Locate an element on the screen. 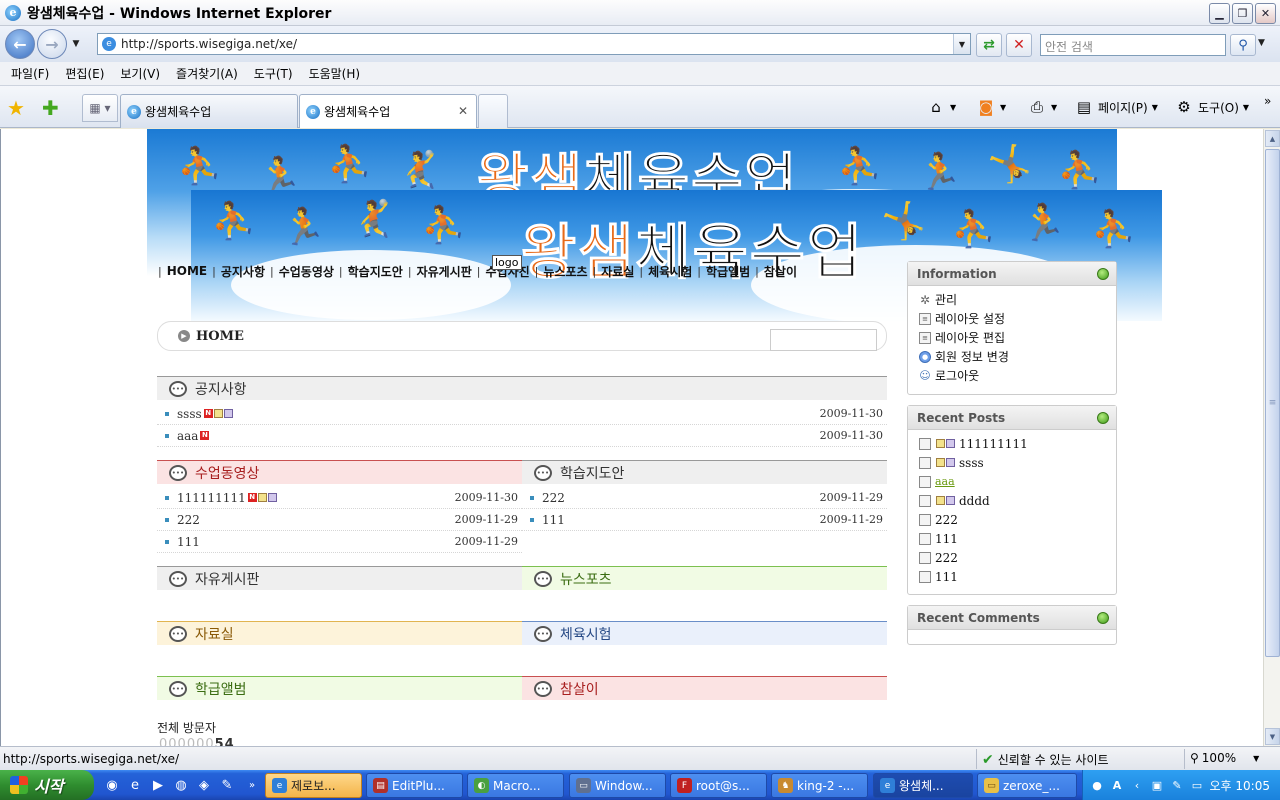 Image resolution: width=1280 pixels, height=800 pixels. list-item: aaa N 2009-11-30 is located at coordinates (522, 436).